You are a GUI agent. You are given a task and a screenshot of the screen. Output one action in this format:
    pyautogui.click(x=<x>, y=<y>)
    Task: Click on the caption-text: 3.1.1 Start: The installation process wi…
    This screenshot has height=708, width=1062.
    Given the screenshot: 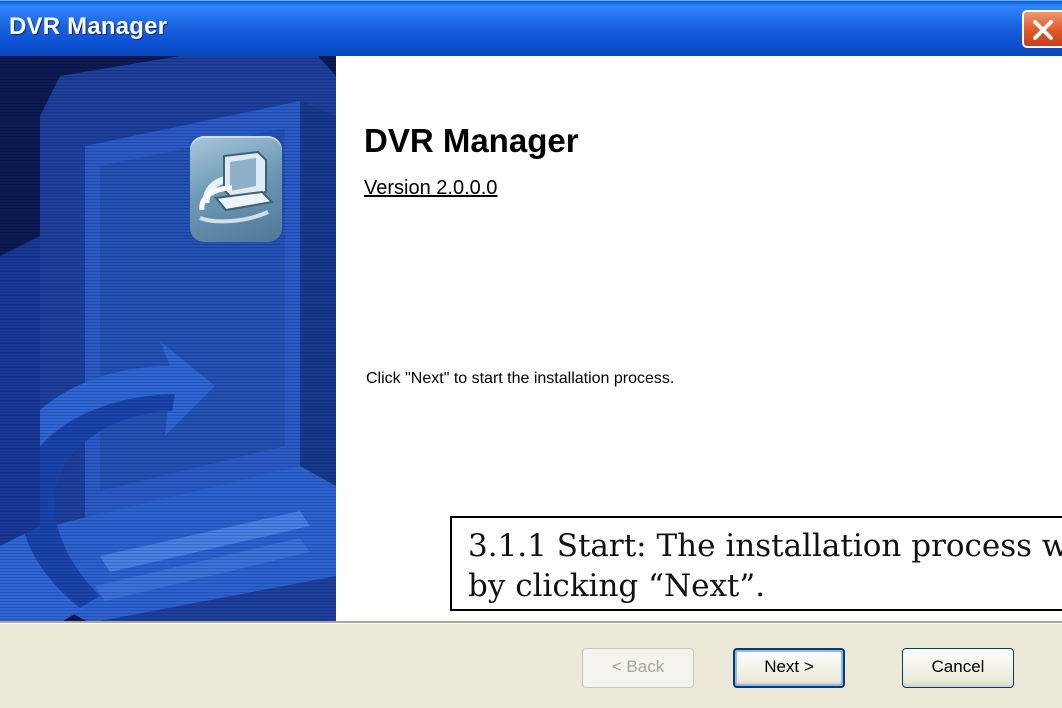 What is the action you would take?
    pyautogui.click(x=765, y=566)
    